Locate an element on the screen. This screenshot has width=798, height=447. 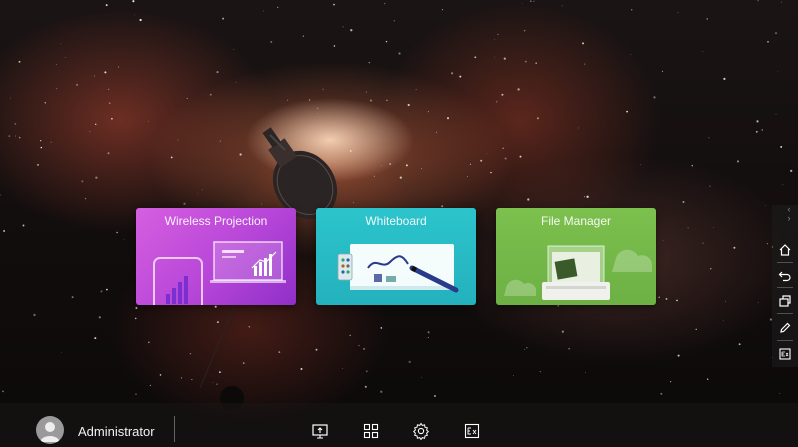
projection-button is located at coordinates (320, 431).